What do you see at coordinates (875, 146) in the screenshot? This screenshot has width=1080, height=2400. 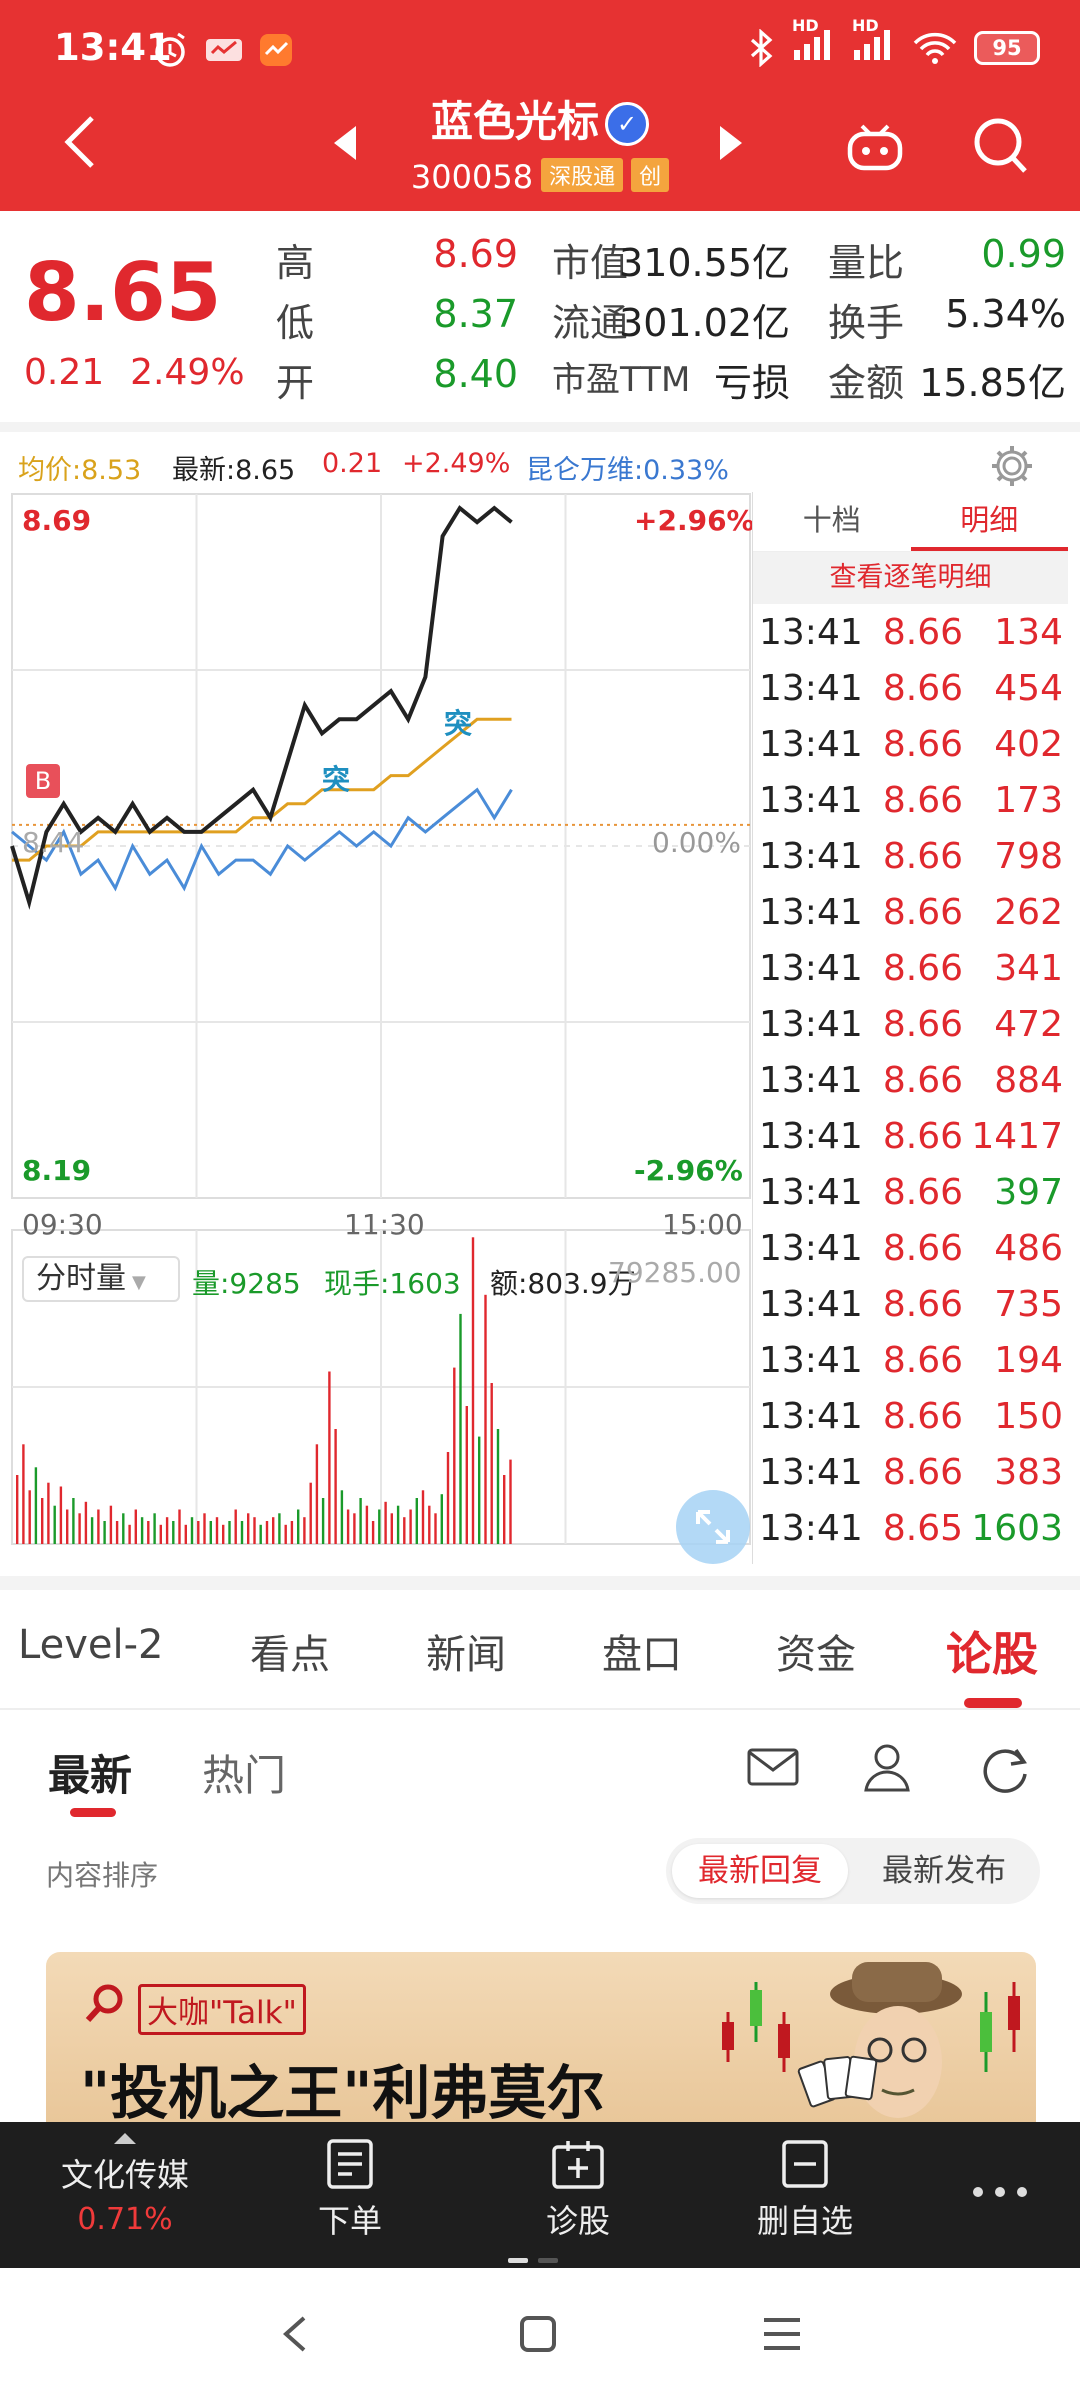 I see `robot-icon` at bounding box center [875, 146].